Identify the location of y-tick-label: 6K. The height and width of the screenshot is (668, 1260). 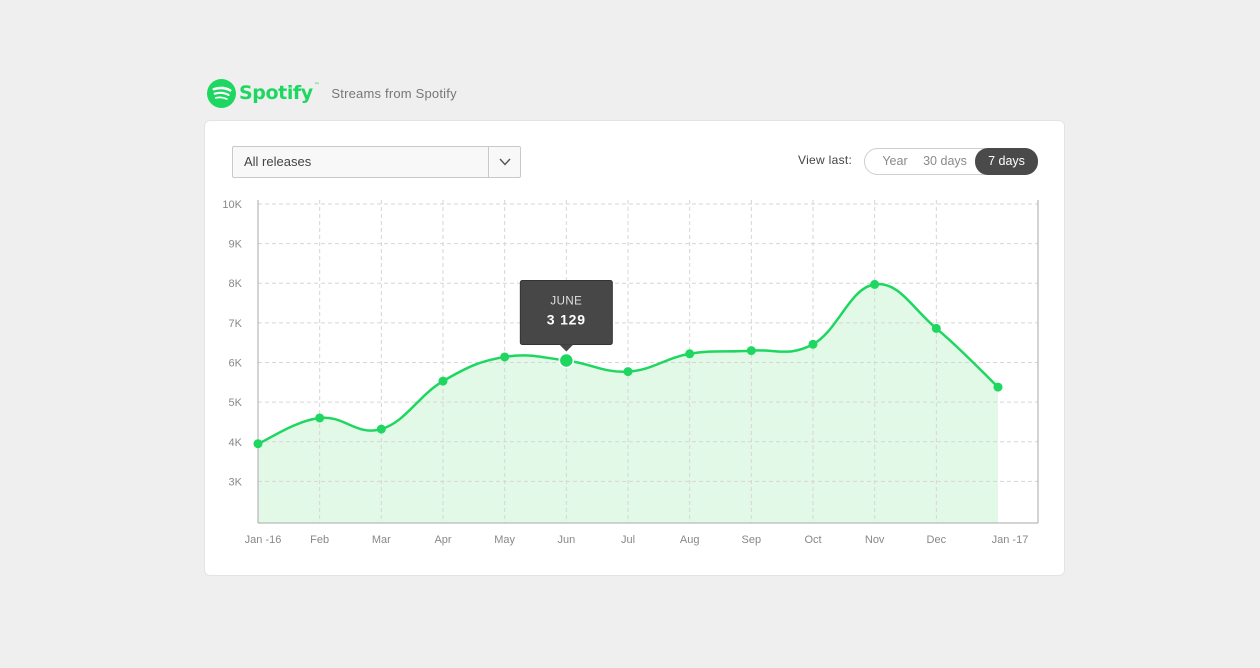
(236, 363).